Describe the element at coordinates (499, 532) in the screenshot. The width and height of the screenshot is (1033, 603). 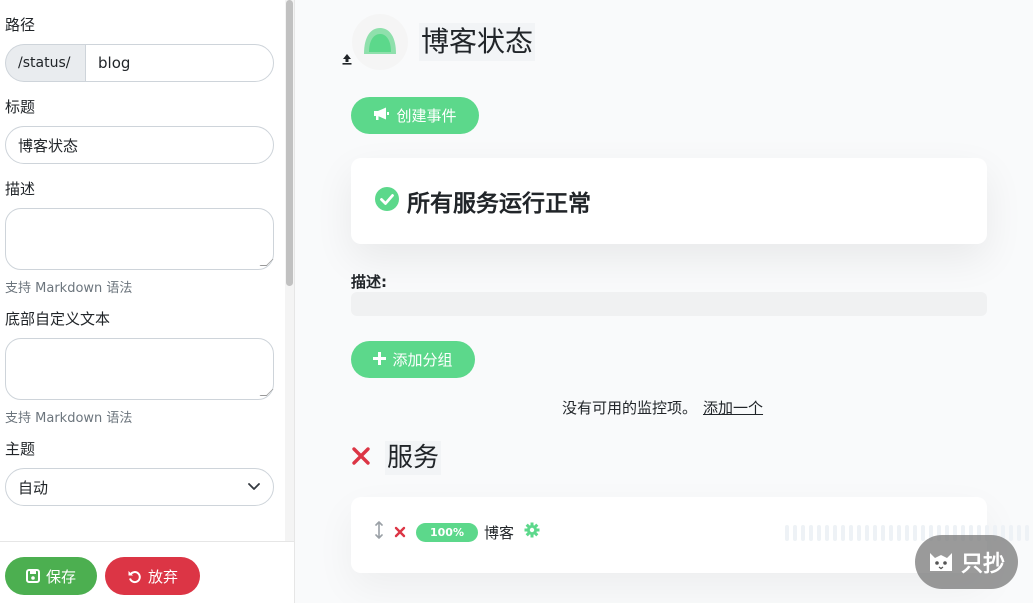
I see `monitor-name: 博客` at that location.